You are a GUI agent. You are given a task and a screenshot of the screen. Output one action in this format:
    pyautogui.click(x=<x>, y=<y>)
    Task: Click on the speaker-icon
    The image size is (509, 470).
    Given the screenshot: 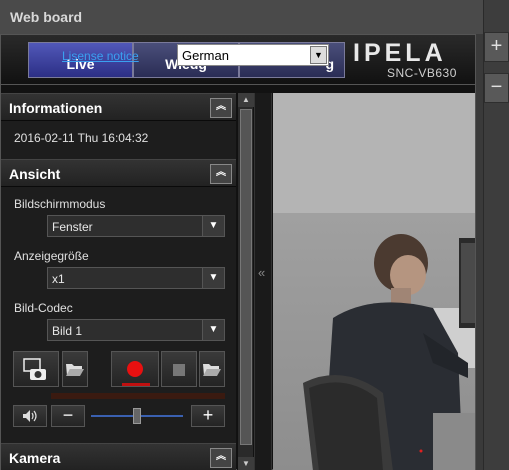 What is the action you would take?
    pyautogui.click(x=30, y=416)
    